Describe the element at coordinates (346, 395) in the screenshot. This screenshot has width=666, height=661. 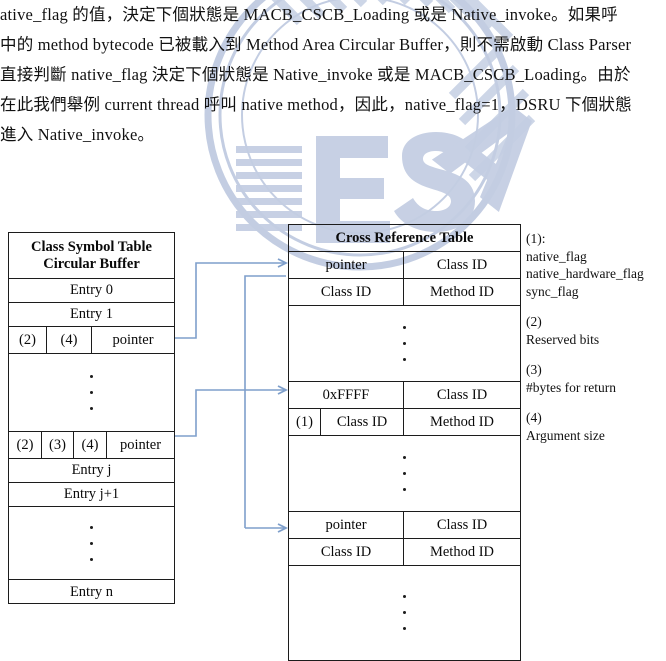
I see `xref-terminator: 0xFFFF` at that location.